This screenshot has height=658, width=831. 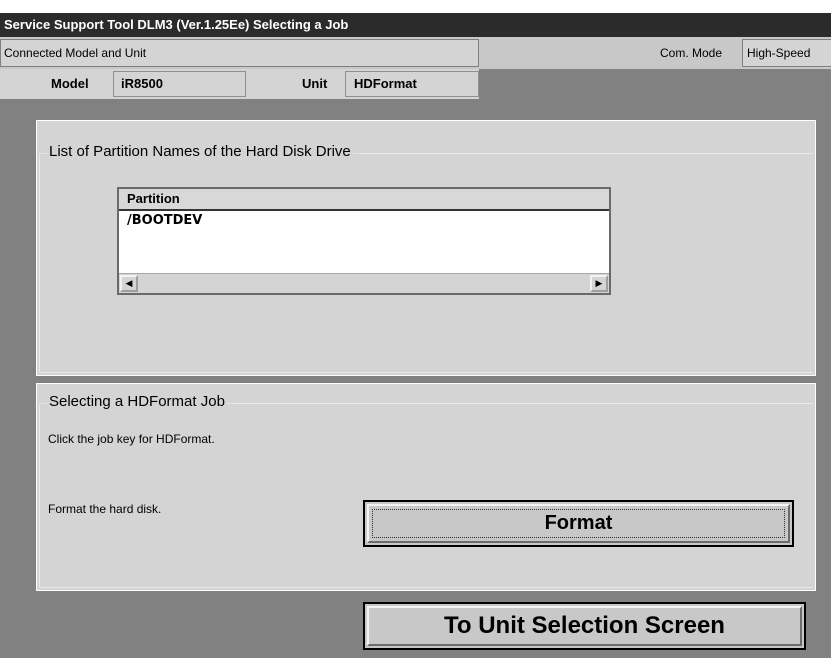 What do you see at coordinates (691, 53) in the screenshot?
I see `com-mode-label: Com. Mode` at bounding box center [691, 53].